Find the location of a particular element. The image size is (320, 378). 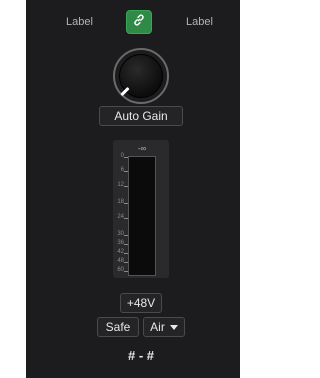

auto-gain-label: Auto Gain is located at coordinates (141, 116).